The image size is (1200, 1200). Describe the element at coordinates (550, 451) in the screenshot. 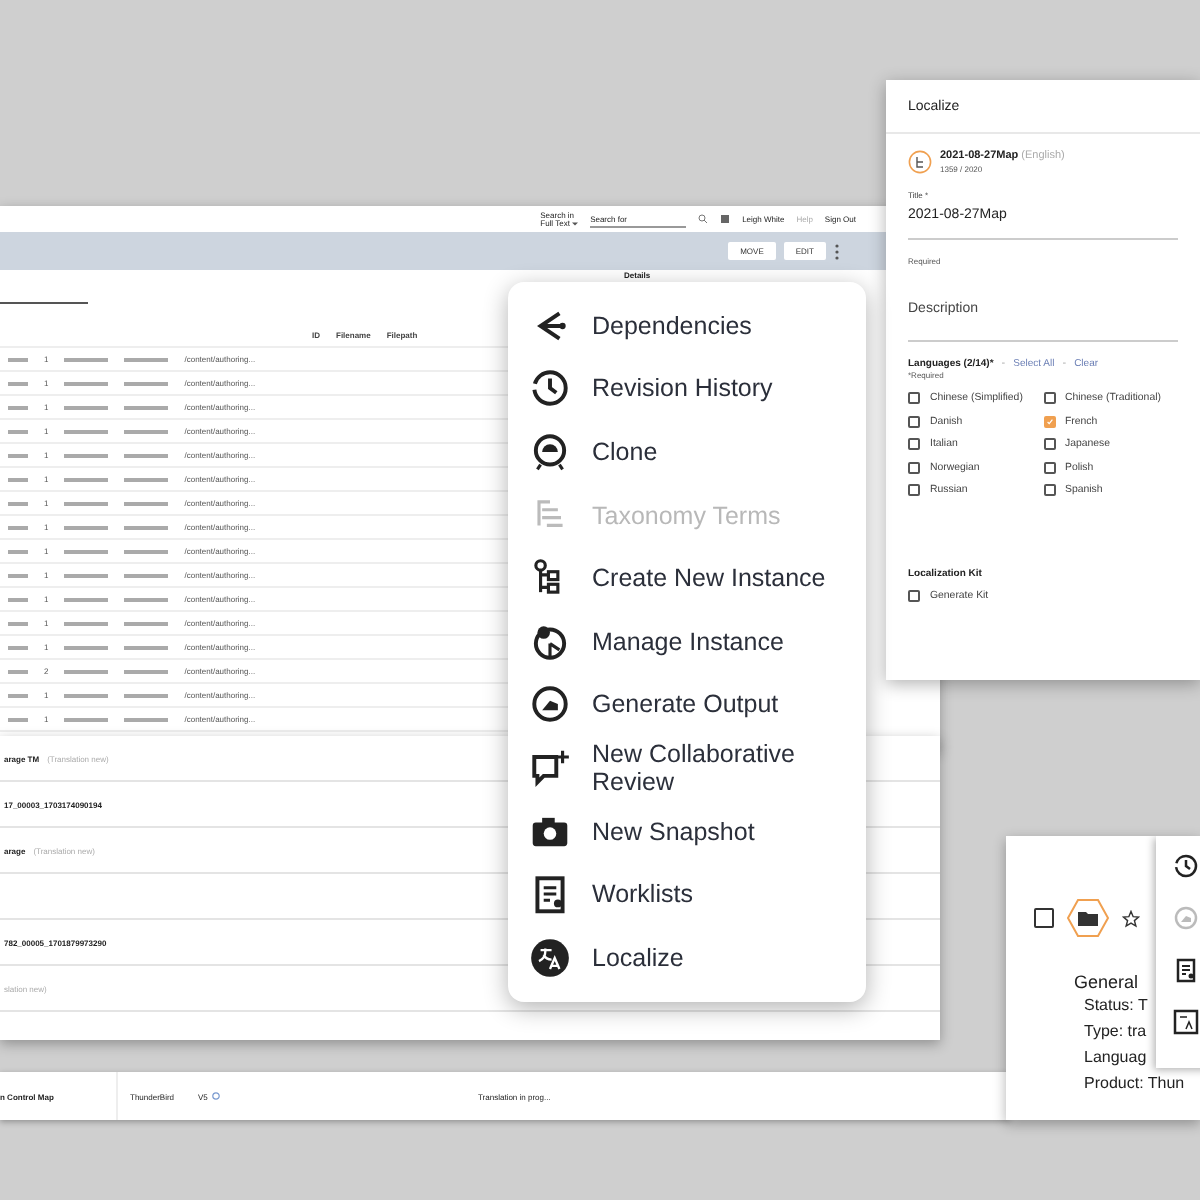

I see `badge-icon` at that location.